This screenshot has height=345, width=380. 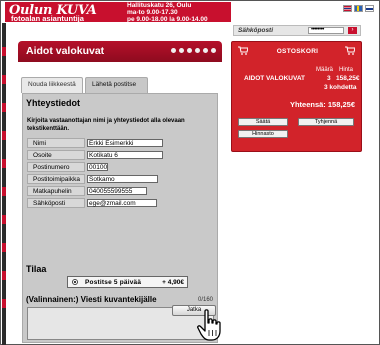 What do you see at coordinates (352, 30) in the screenshot?
I see `login-button: ›` at bounding box center [352, 30].